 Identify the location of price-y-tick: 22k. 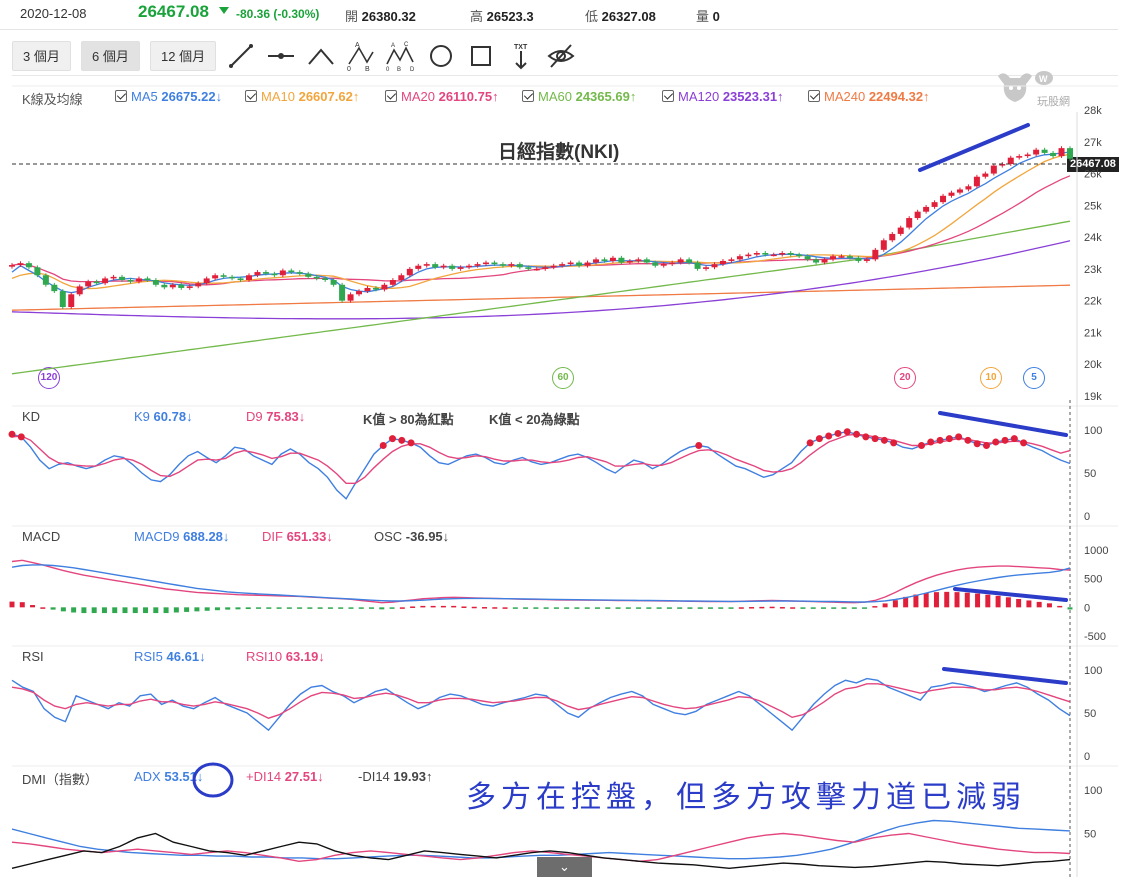
(1093, 302).